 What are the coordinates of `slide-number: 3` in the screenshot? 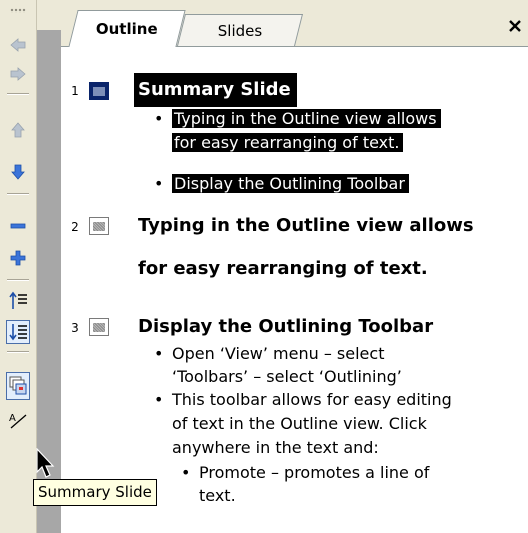 It's located at (75, 328).